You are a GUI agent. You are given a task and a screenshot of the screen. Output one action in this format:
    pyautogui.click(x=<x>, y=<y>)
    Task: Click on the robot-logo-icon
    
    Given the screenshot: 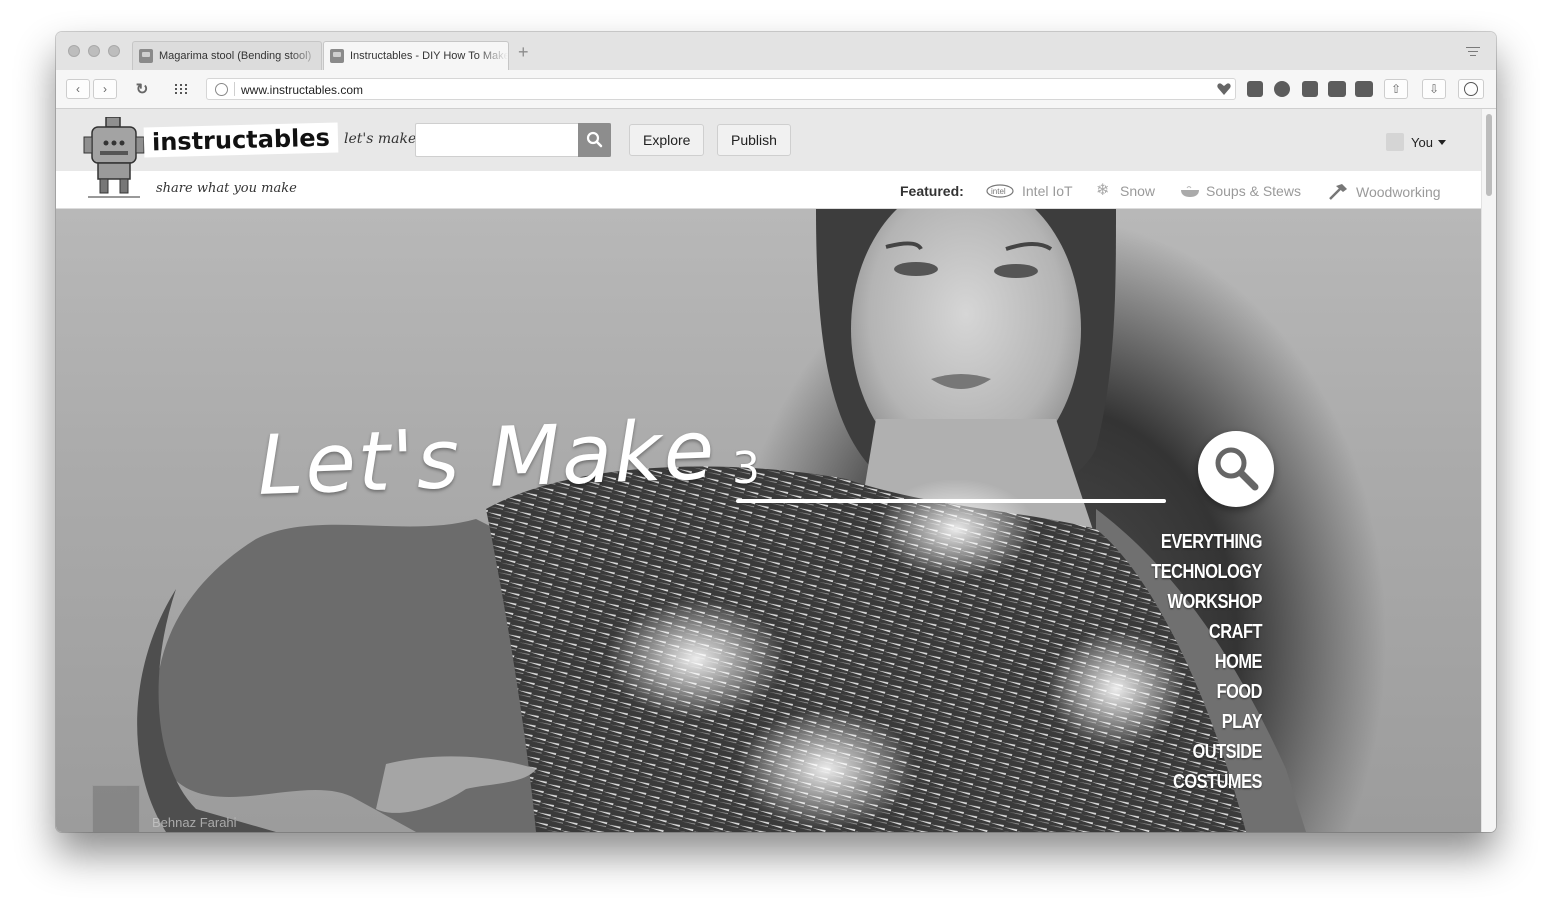 What is the action you would take?
    pyautogui.click(x=114, y=159)
    